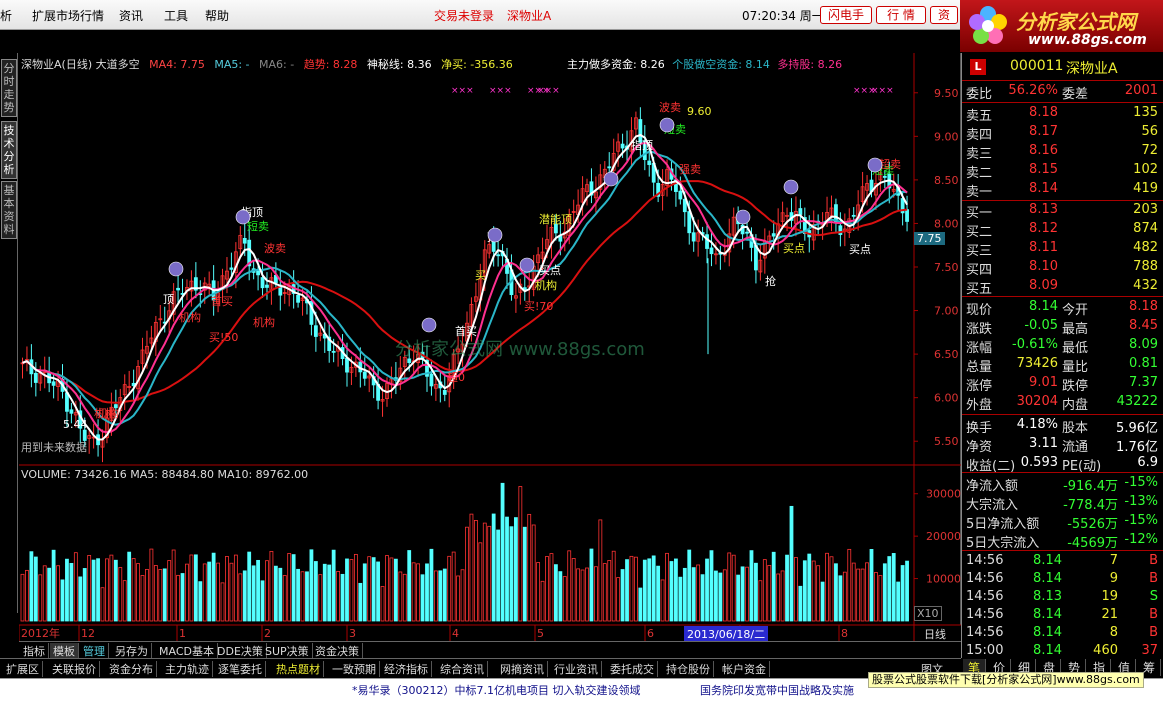 The height and width of the screenshot is (710, 1163). Describe the element at coordinates (1035, 344) in the screenshot. I see `stat-value: -0.61%` at that location.